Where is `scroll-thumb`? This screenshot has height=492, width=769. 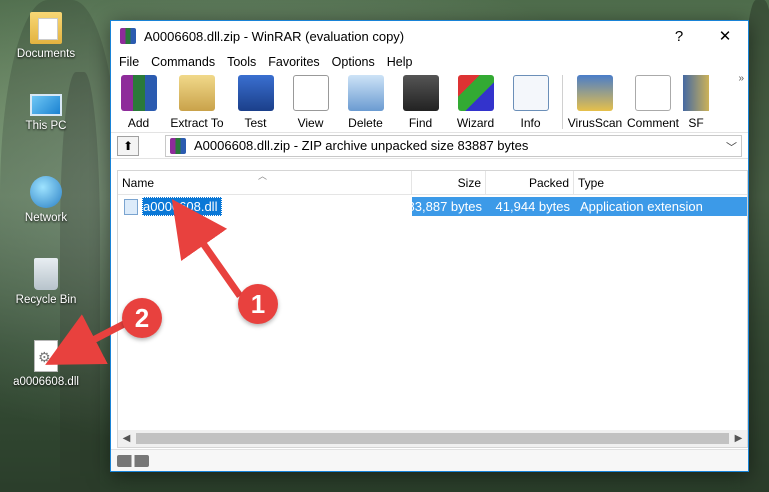 scroll-thumb is located at coordinates (432, 438).